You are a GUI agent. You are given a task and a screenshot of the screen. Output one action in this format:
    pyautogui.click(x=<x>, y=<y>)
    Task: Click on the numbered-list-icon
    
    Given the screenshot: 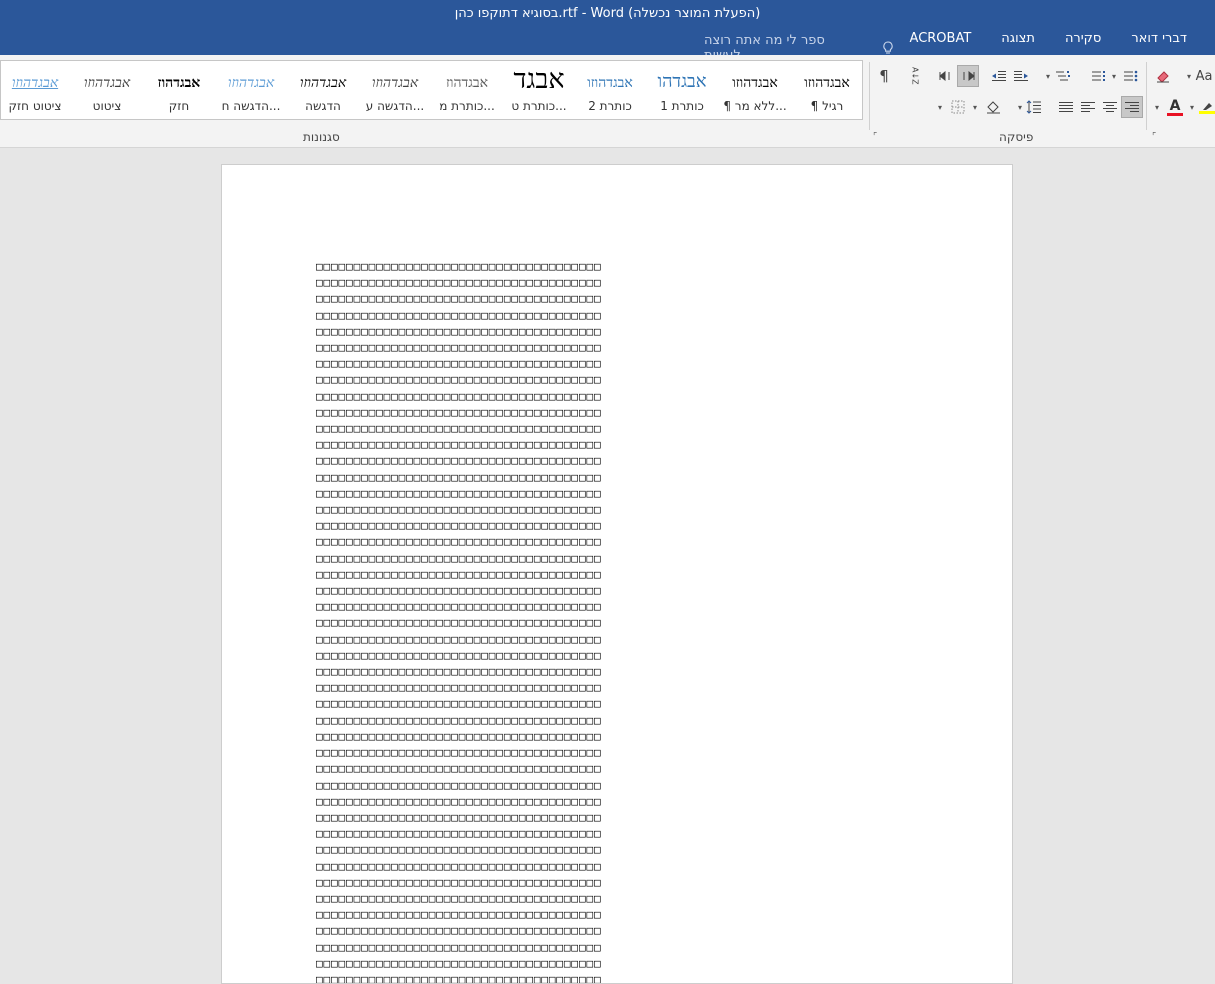 What is the action you would take?
    pyautogui.click(x=1099, y=76)
    